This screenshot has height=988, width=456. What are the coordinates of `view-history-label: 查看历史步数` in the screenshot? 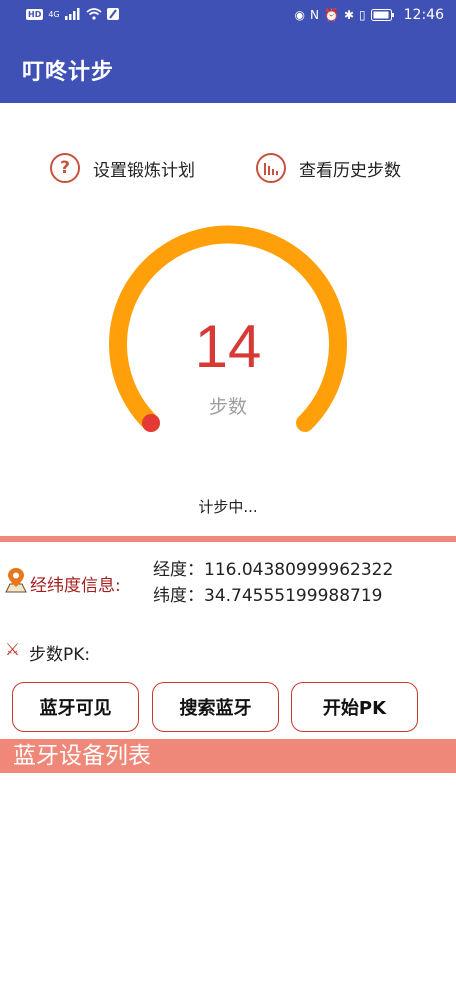 It's located at (350, 170).